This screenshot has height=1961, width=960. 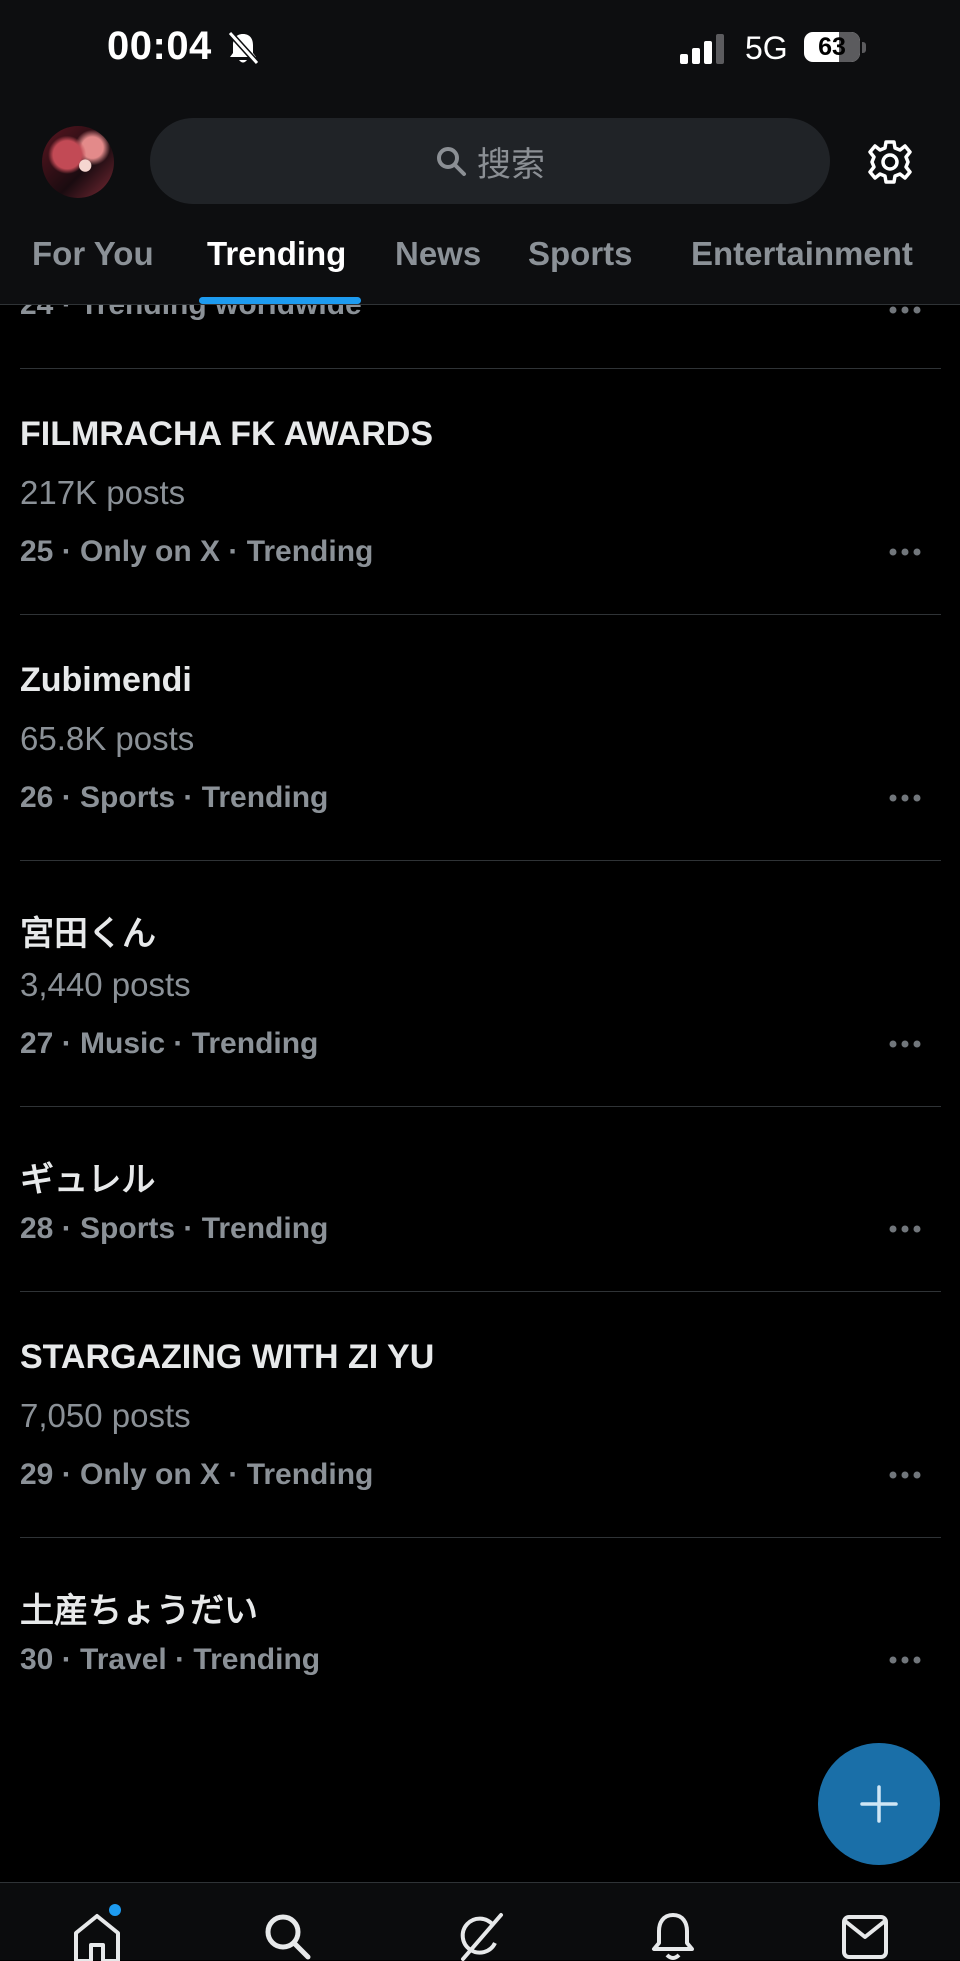 What do you see at coordinates (115, 1910) in the screenshot?
I see `home-notification-dot` at bounding box center [115, 1910].